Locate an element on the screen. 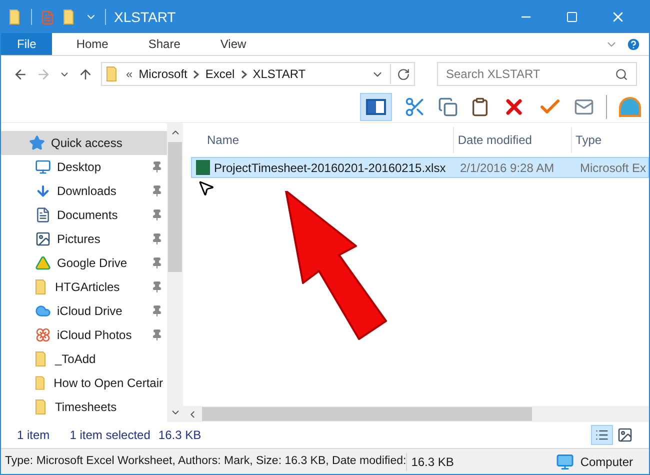 The height and width of the screenshot is (475, 650). monitor-icon is located at coordinates (43, 167).